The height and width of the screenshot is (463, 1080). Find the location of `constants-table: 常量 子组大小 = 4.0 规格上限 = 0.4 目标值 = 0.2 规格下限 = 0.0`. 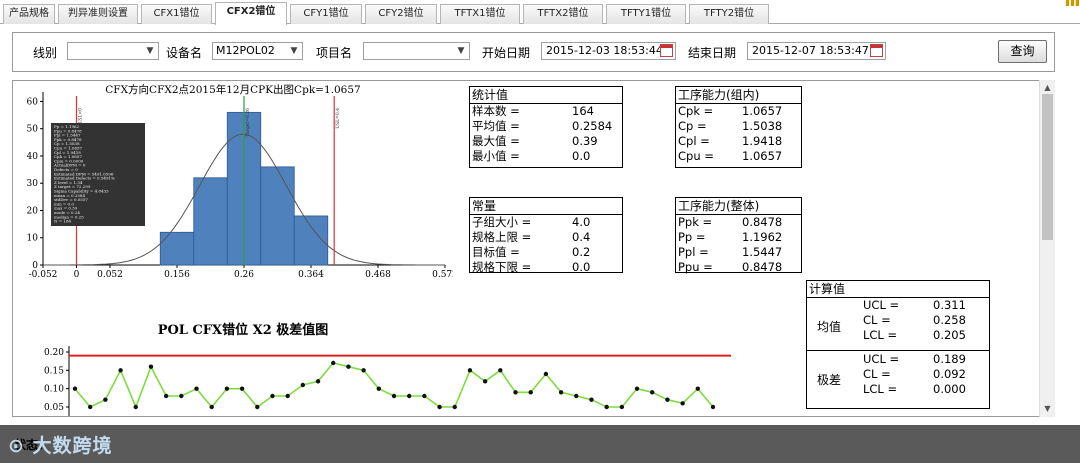

constants-table: 常量 子组大小 = 4.0 规格上限 = 0.4 目标值 = 0.2 规格下限 = 0.0 is located at coordinates (546, 236).